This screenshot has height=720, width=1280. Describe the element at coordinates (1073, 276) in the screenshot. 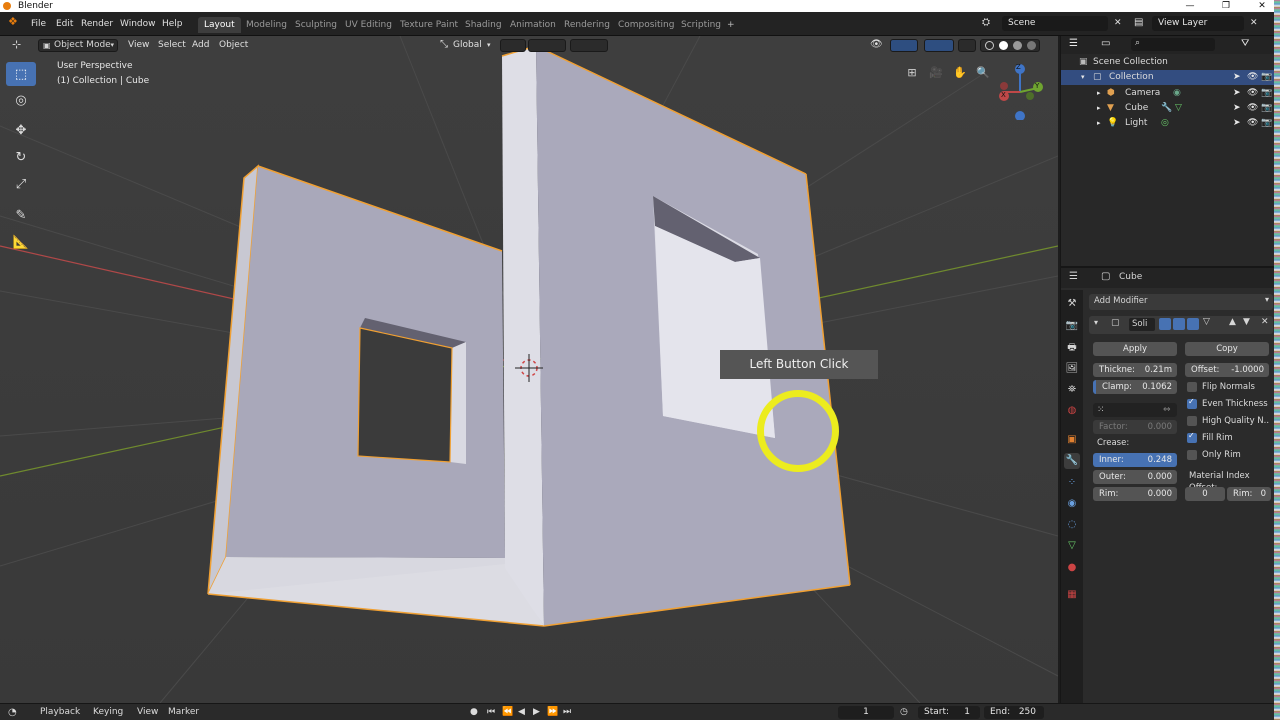

I see `editor-type-icon: ☰` at that location.